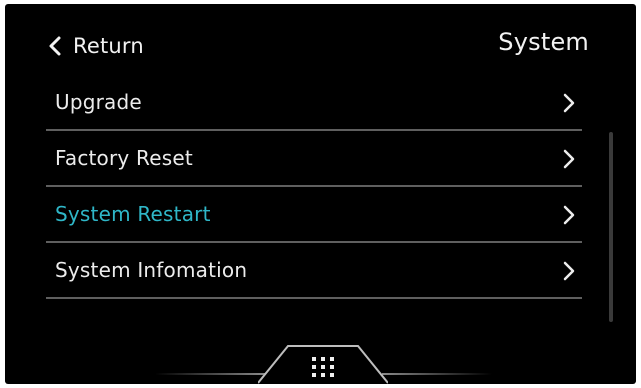  Describe the element at coordinates (314, 271) in the screenshot. I see `menu-item-system-information: System Infomation` at that location.